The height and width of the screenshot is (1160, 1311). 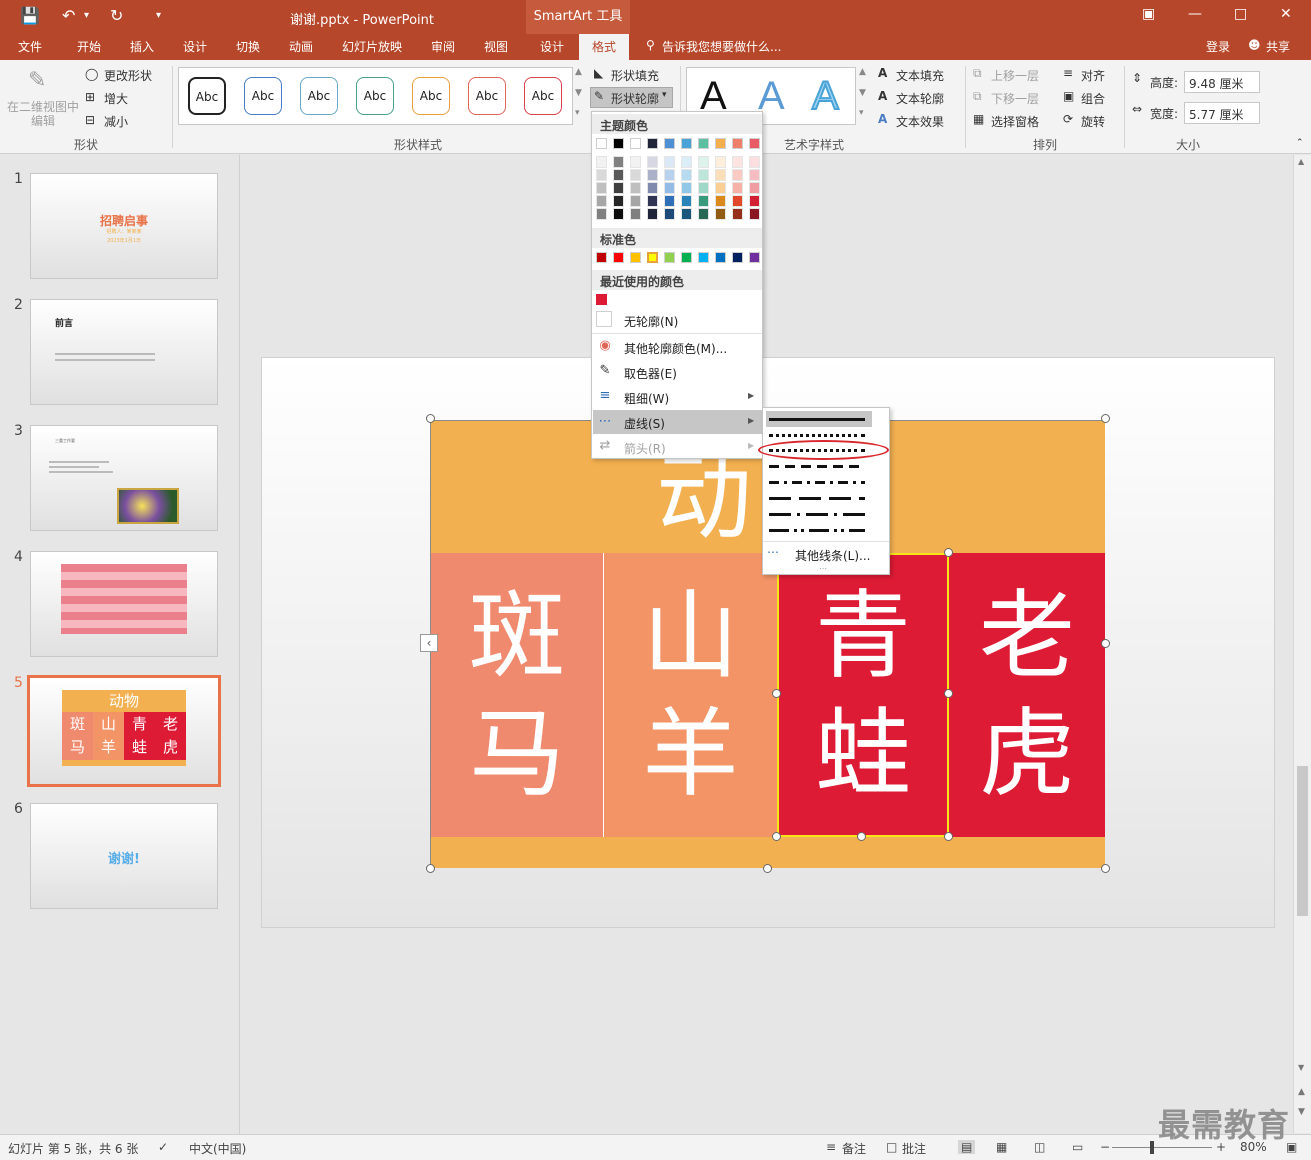 What do you see at coordinates (1077, 1147) in the screenshot?
I see `slideshow-icon: ▭` at bounding box center [1077, 1147].